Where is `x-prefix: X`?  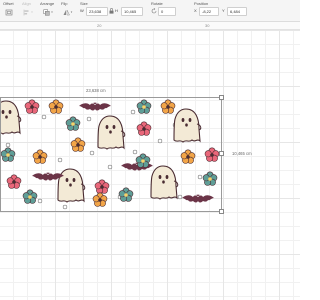 x-prefix: X is located at coordinates (195, 10).